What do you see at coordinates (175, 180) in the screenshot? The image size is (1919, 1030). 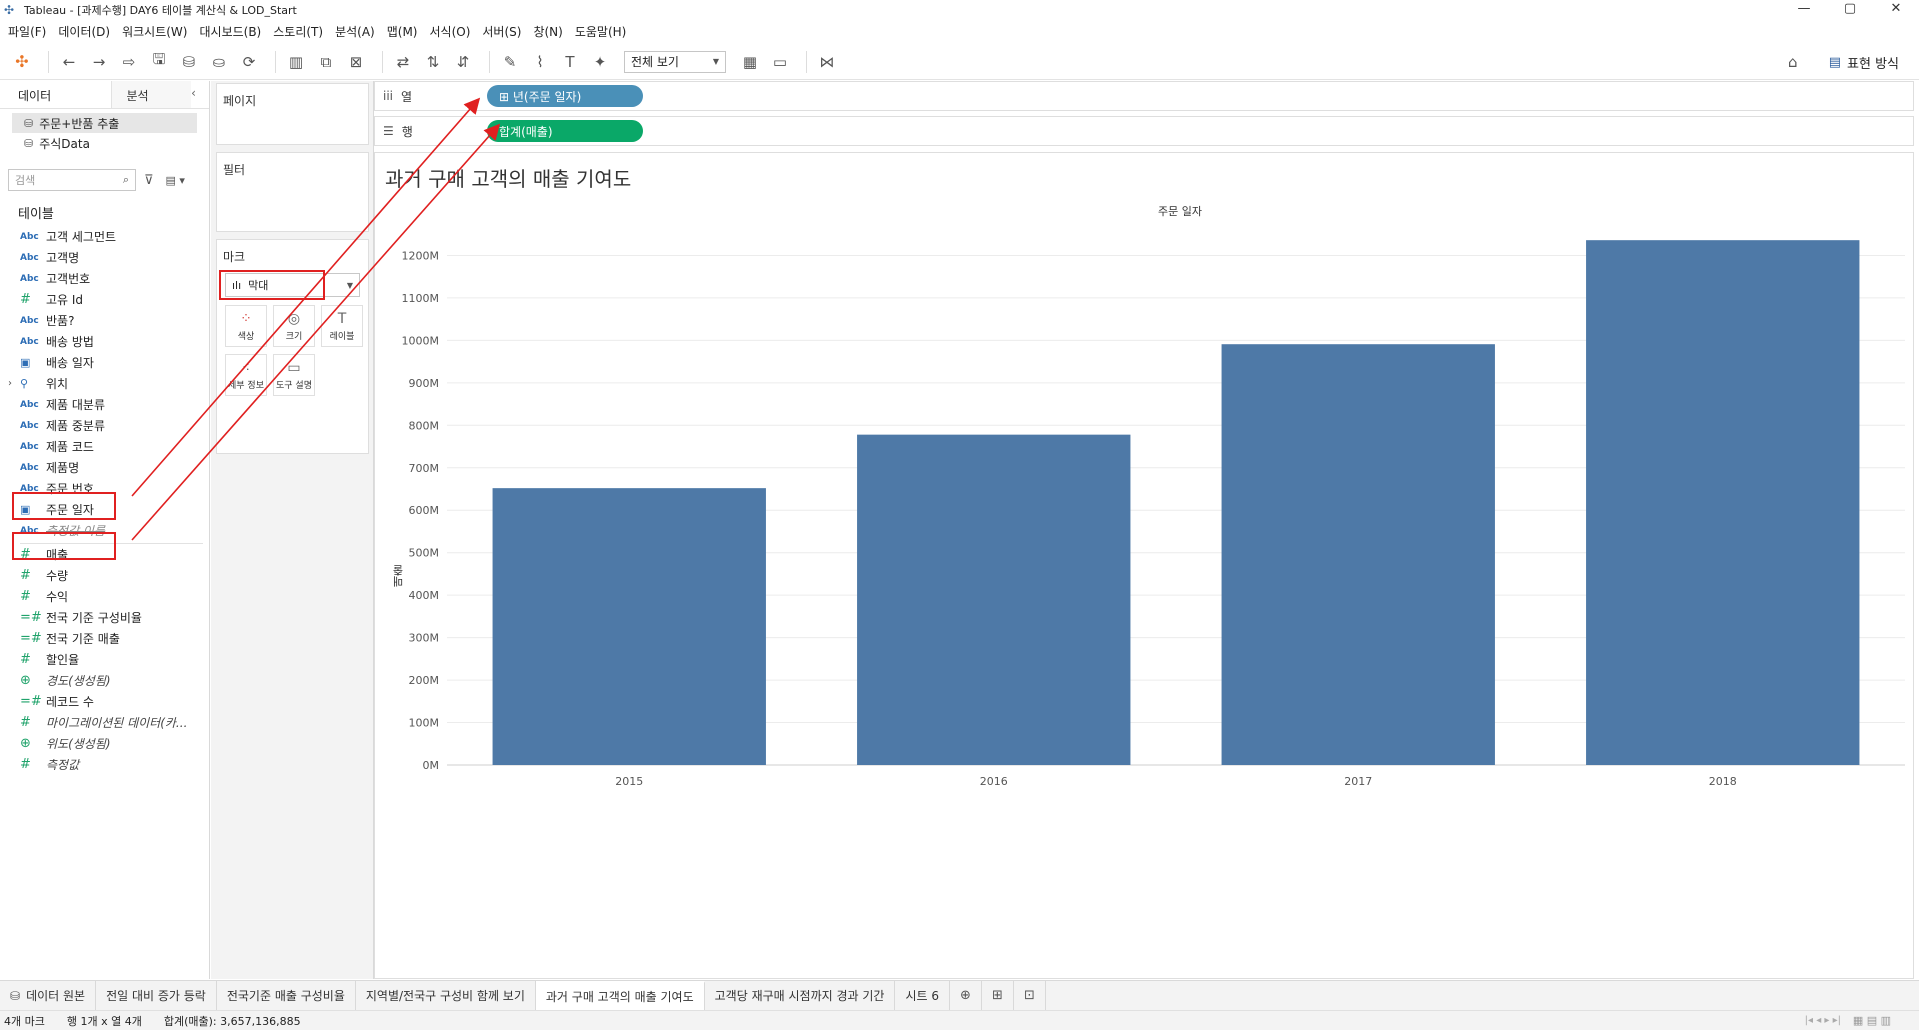 I see `view-options-icon: ▤ ▾` at bounding box center [175, 180].